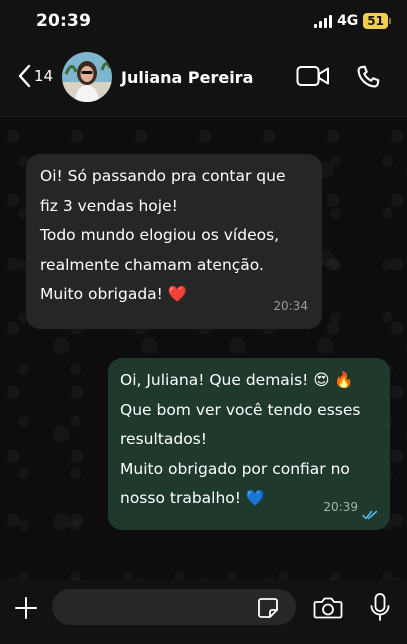 Image resolution: width=407 pixels, height=644 pixels. What do you see at coordinates (368, 76) in the screenshot?
I see `phone-icon` at bounding box center [368, 76].